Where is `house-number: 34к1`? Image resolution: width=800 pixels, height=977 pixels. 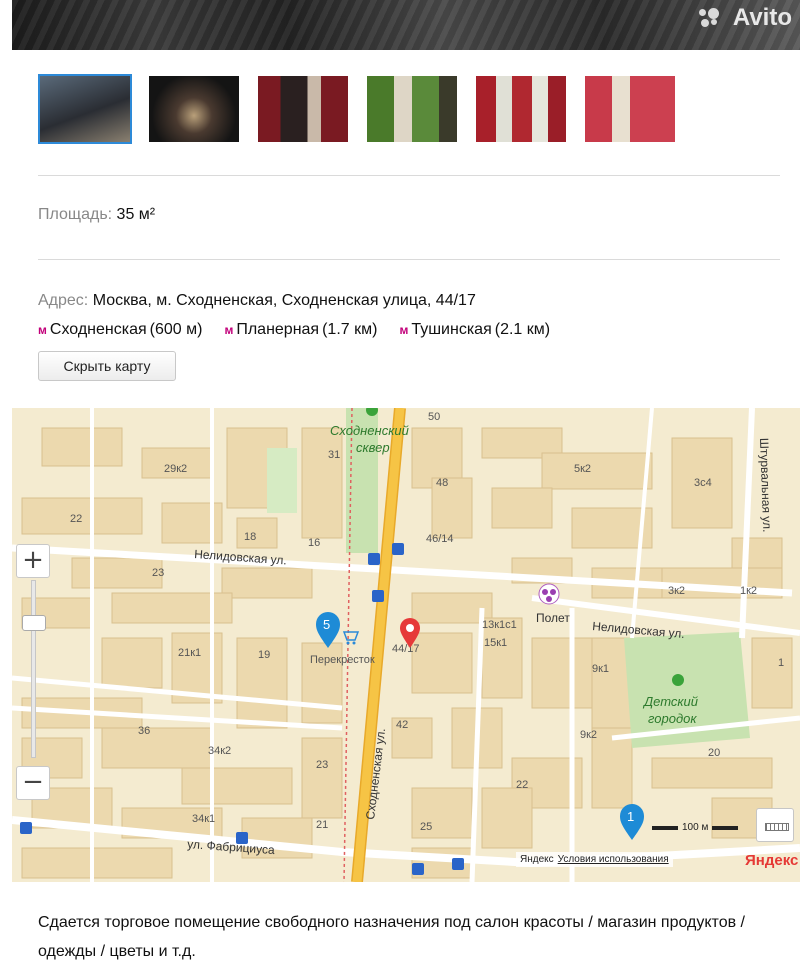
house-number: 34к1 is located at coordinates (203, 819).